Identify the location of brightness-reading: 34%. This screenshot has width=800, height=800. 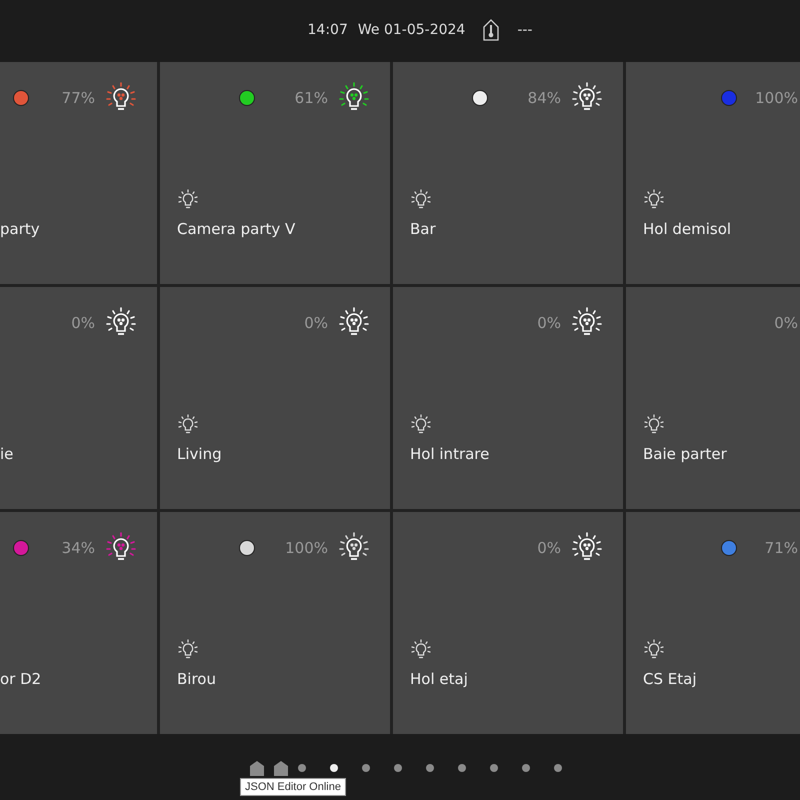
(78, 548).